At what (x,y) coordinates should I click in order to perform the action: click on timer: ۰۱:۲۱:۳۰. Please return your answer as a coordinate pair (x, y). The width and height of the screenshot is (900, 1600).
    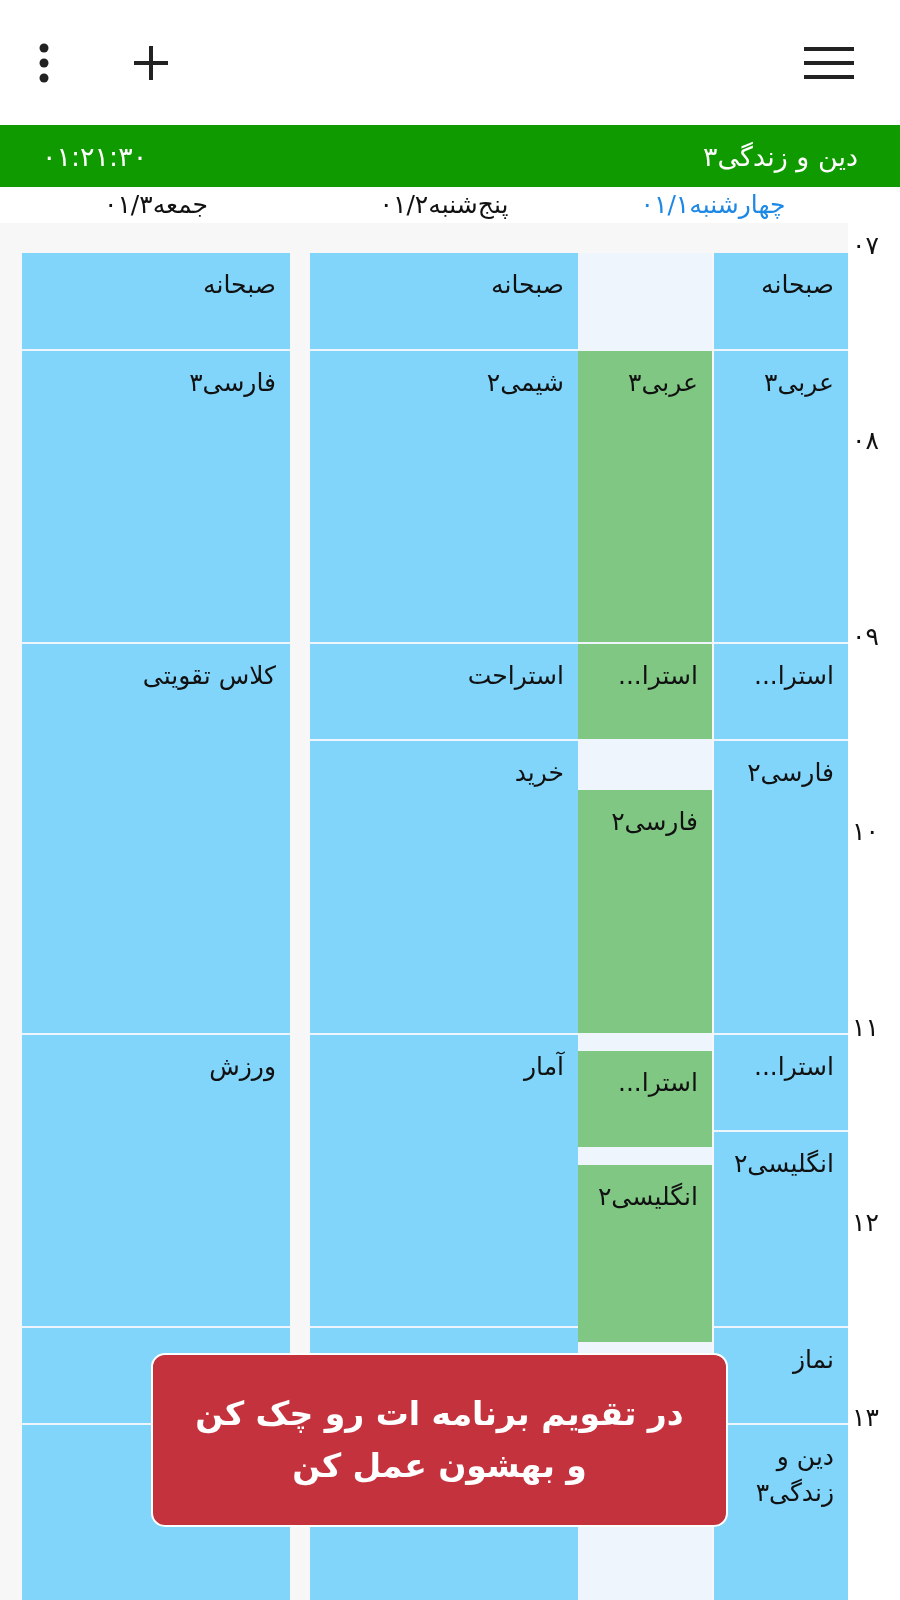
    Looking at the image, I should click on (95, 156).